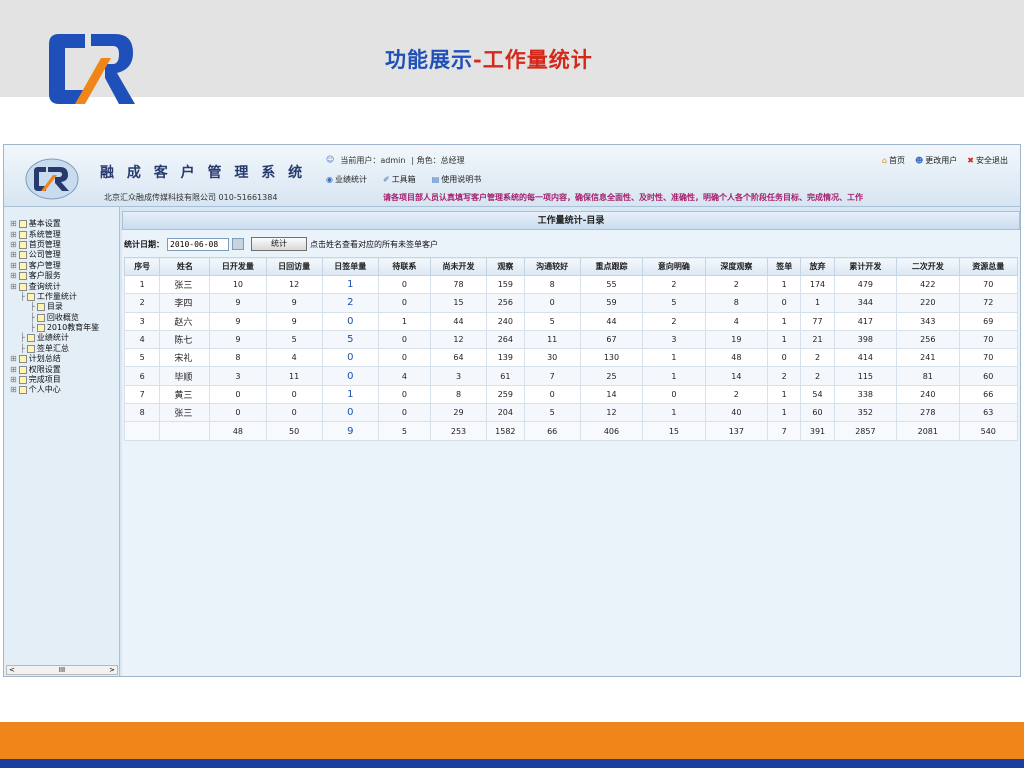  Describe the element at coordinates (399, 179) in the screenshot. I see `toolbar-toolbox: ✐ 工具箱` at that location.